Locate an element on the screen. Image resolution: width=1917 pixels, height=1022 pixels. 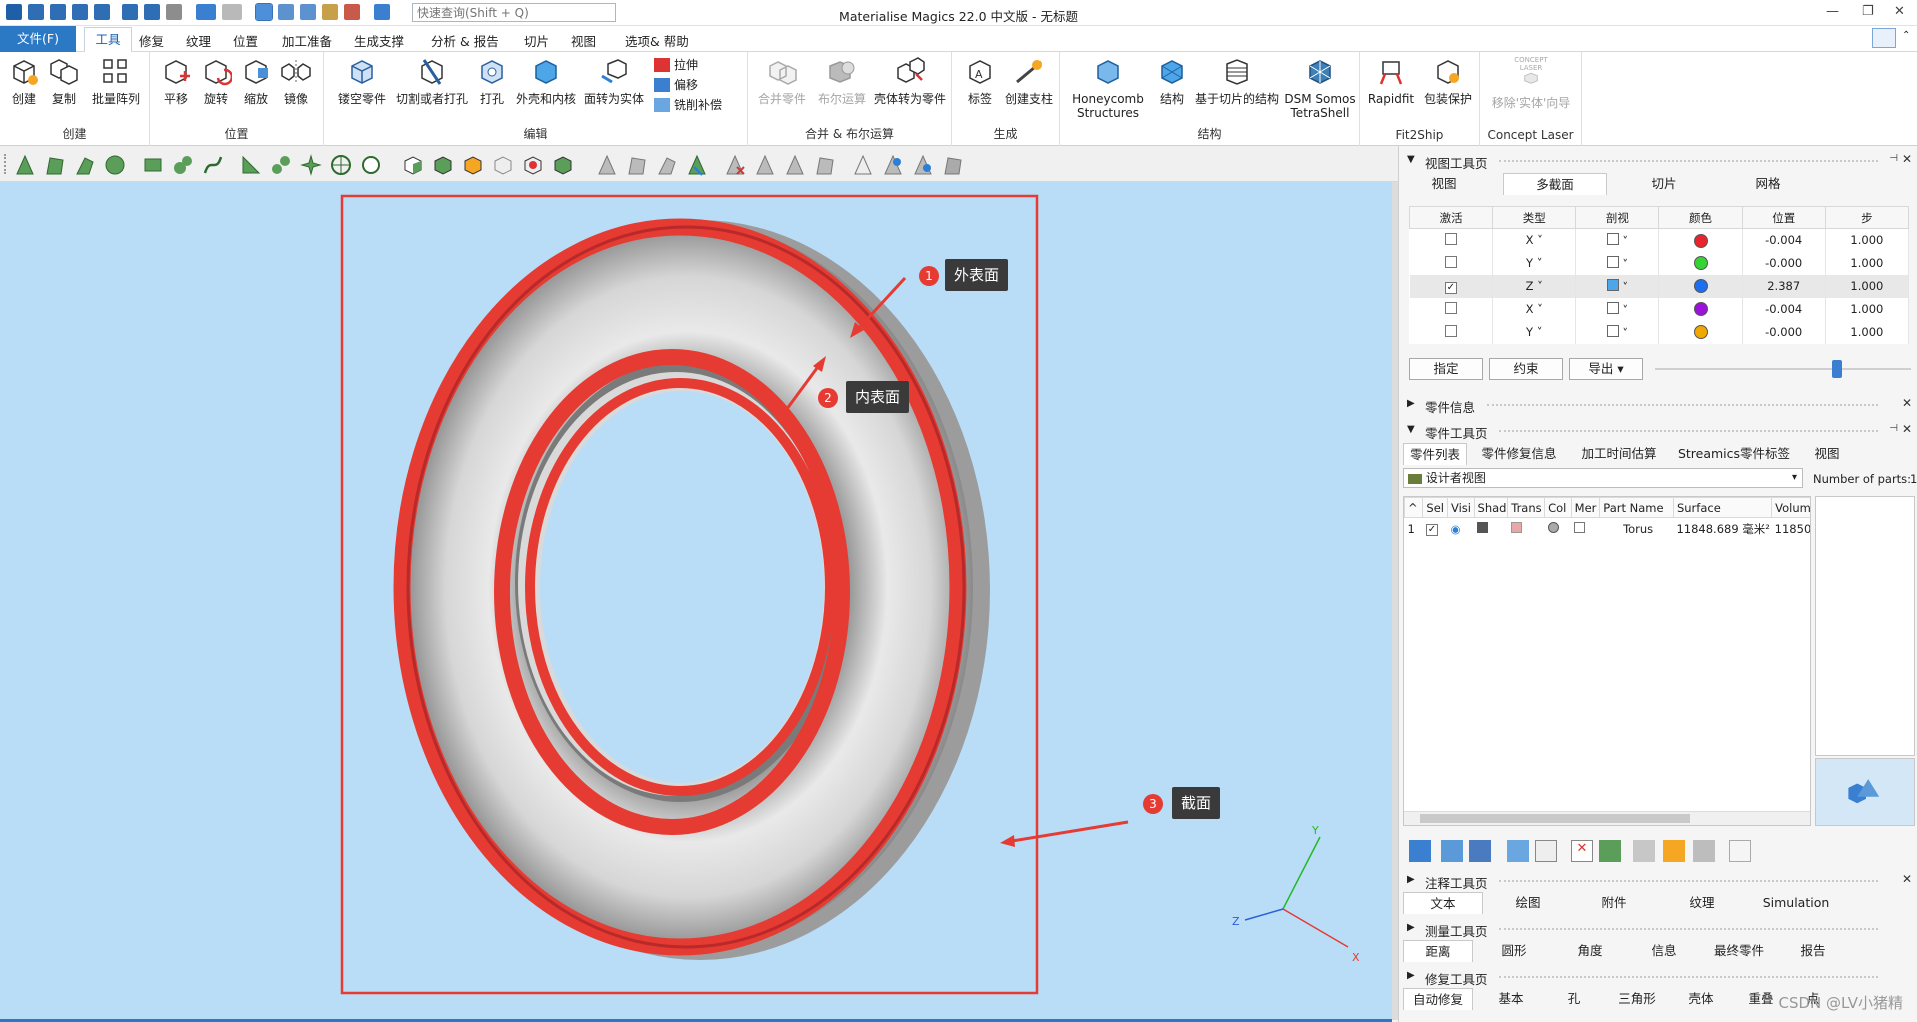
quick-search-input is located at coordinates (514, 12).